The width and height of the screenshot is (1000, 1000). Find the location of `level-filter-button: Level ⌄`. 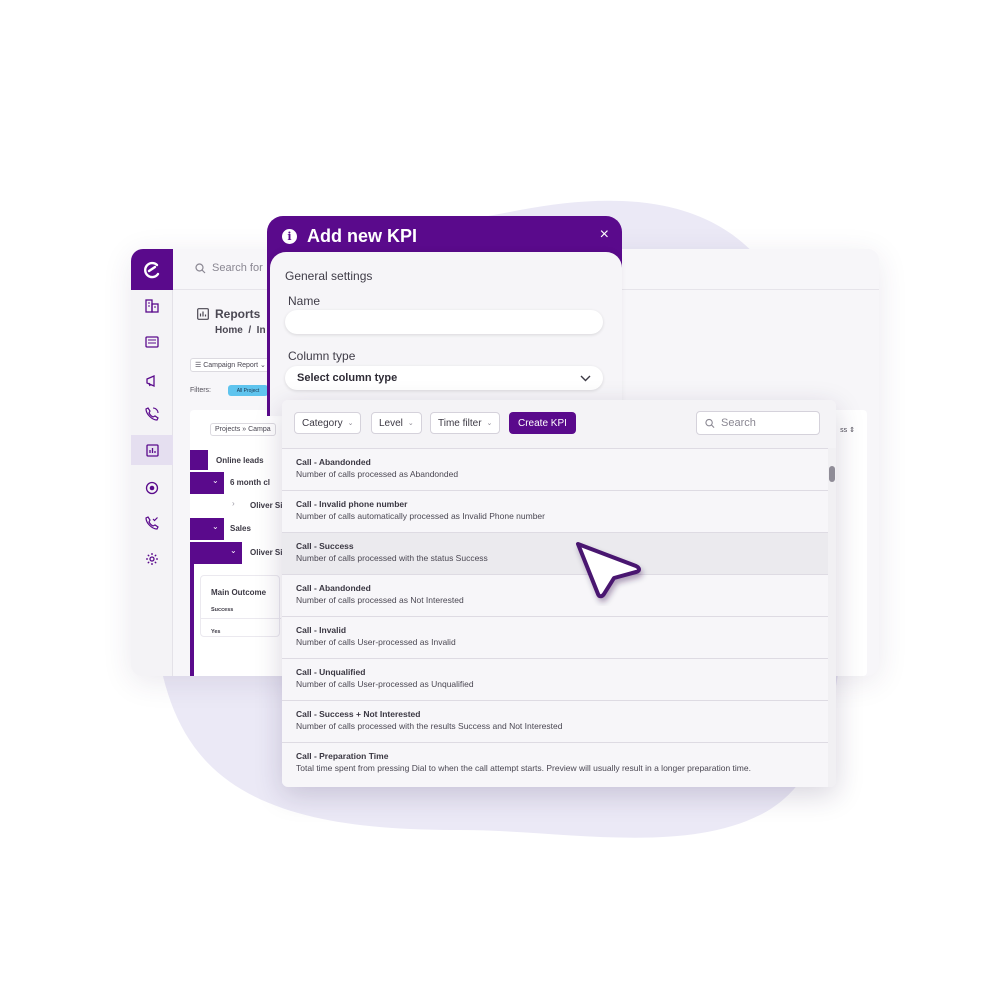

level-filter-button: Level ⌄ is located at coordinates (396, 423).